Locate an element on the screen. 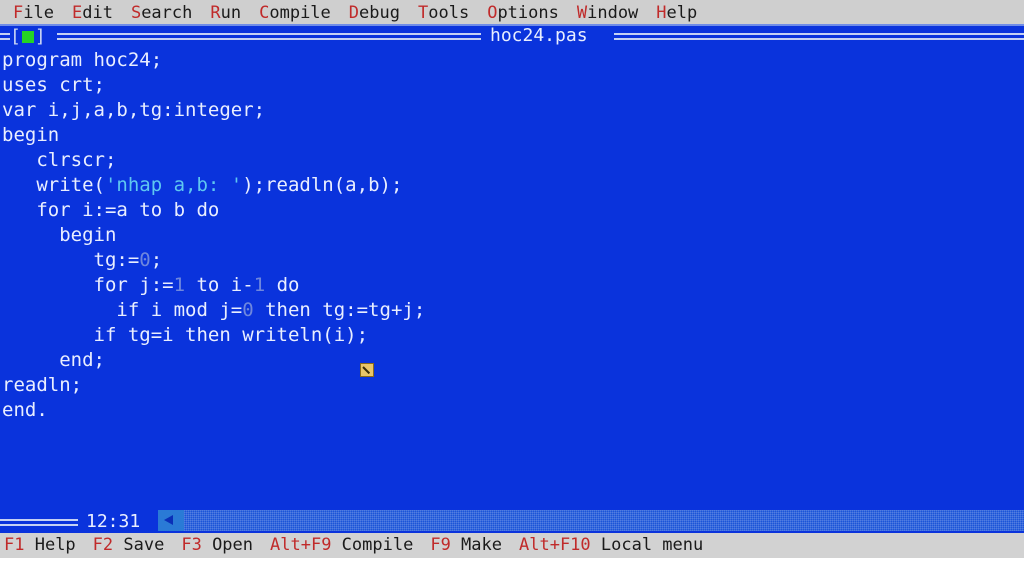  horizontal-scrollbar is located at coordinates (591, 520).